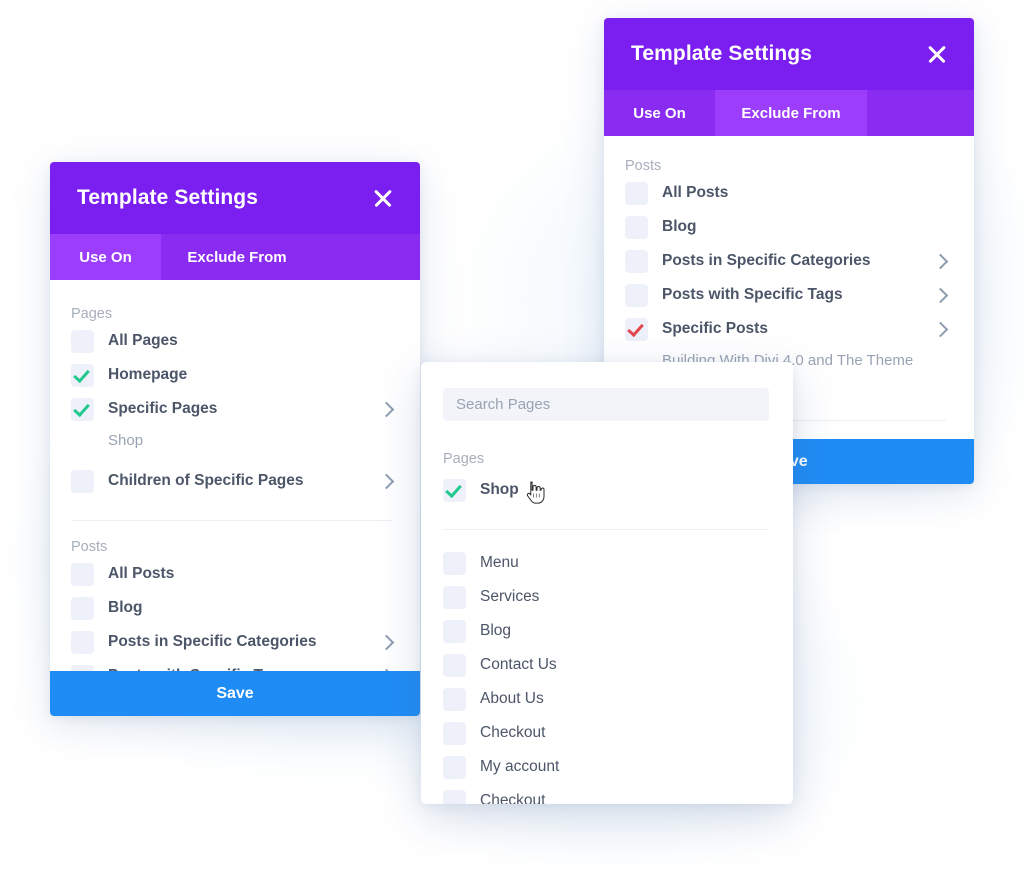 This screenshot has width=1024, height=896. I want to click on checkbox-homepage, so click(82, 375).